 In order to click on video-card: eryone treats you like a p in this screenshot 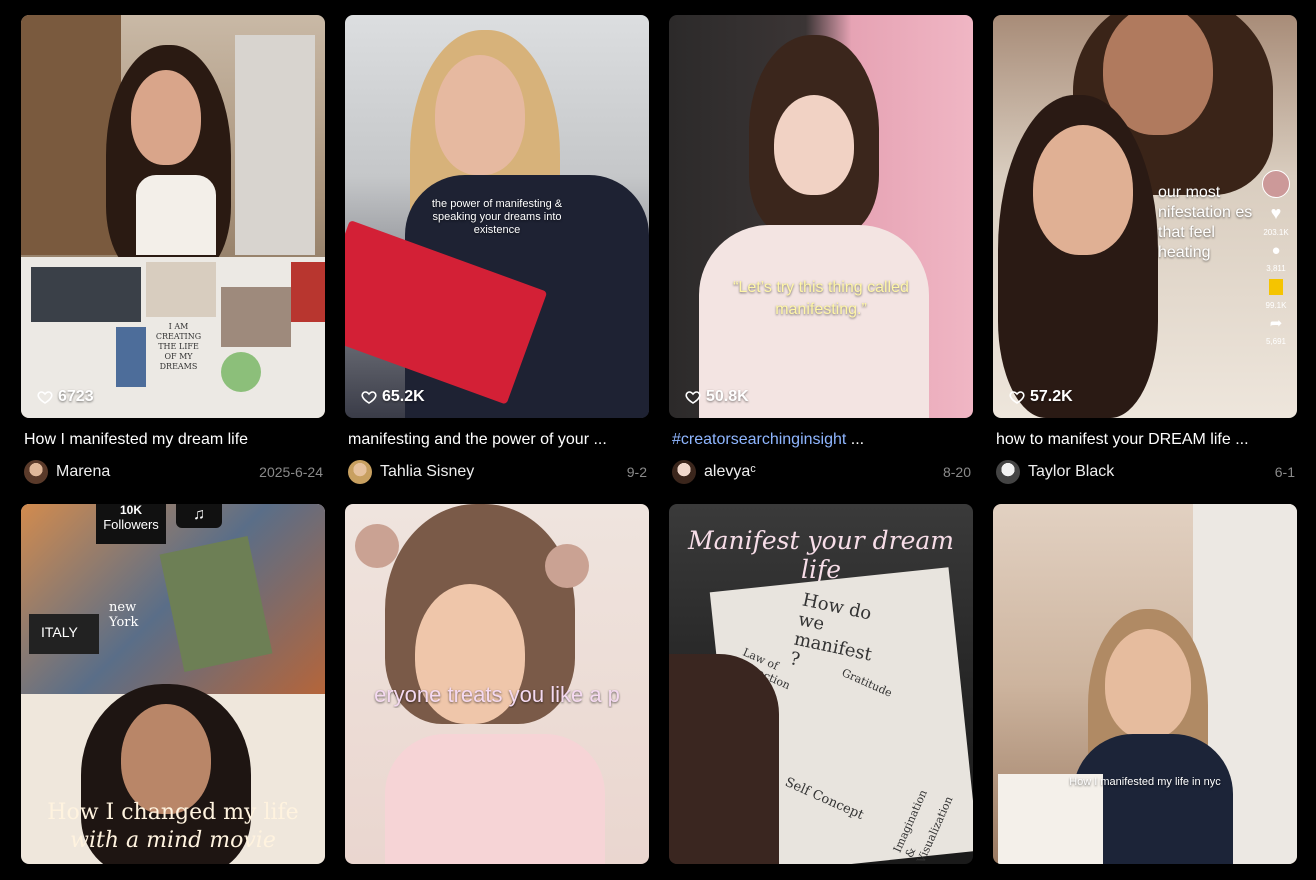, I will do `click(497, 684)`.